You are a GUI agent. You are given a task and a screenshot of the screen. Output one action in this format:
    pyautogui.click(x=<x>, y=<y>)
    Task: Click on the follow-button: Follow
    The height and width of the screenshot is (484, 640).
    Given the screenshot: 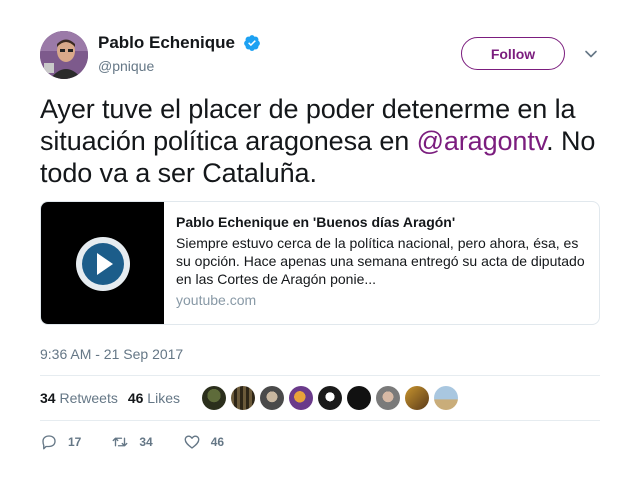 What is the action you would take?
    pyautogui.click(x=513, y=53)
    